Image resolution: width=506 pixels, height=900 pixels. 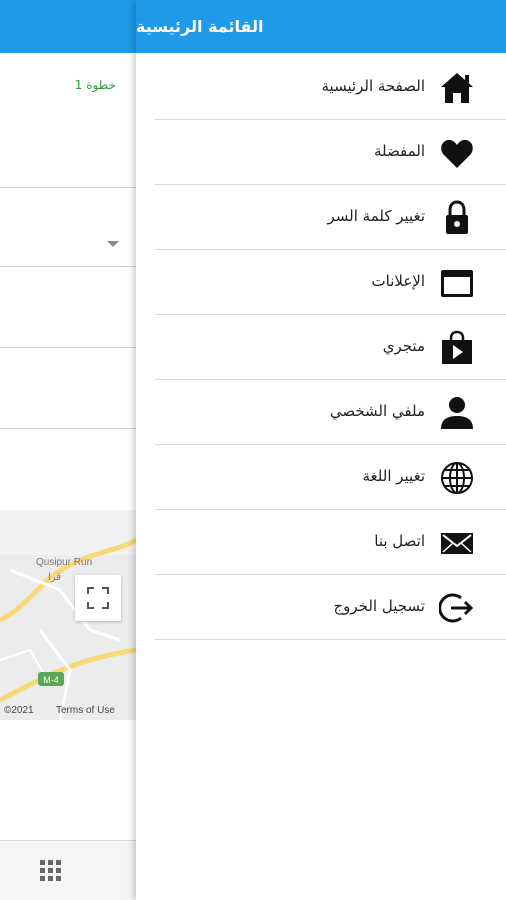 What do you see at coordinates (377, 411) in the screenshot?
I see `menu-item-label: ملفي الشخصي` at bounding box center [377, 411].